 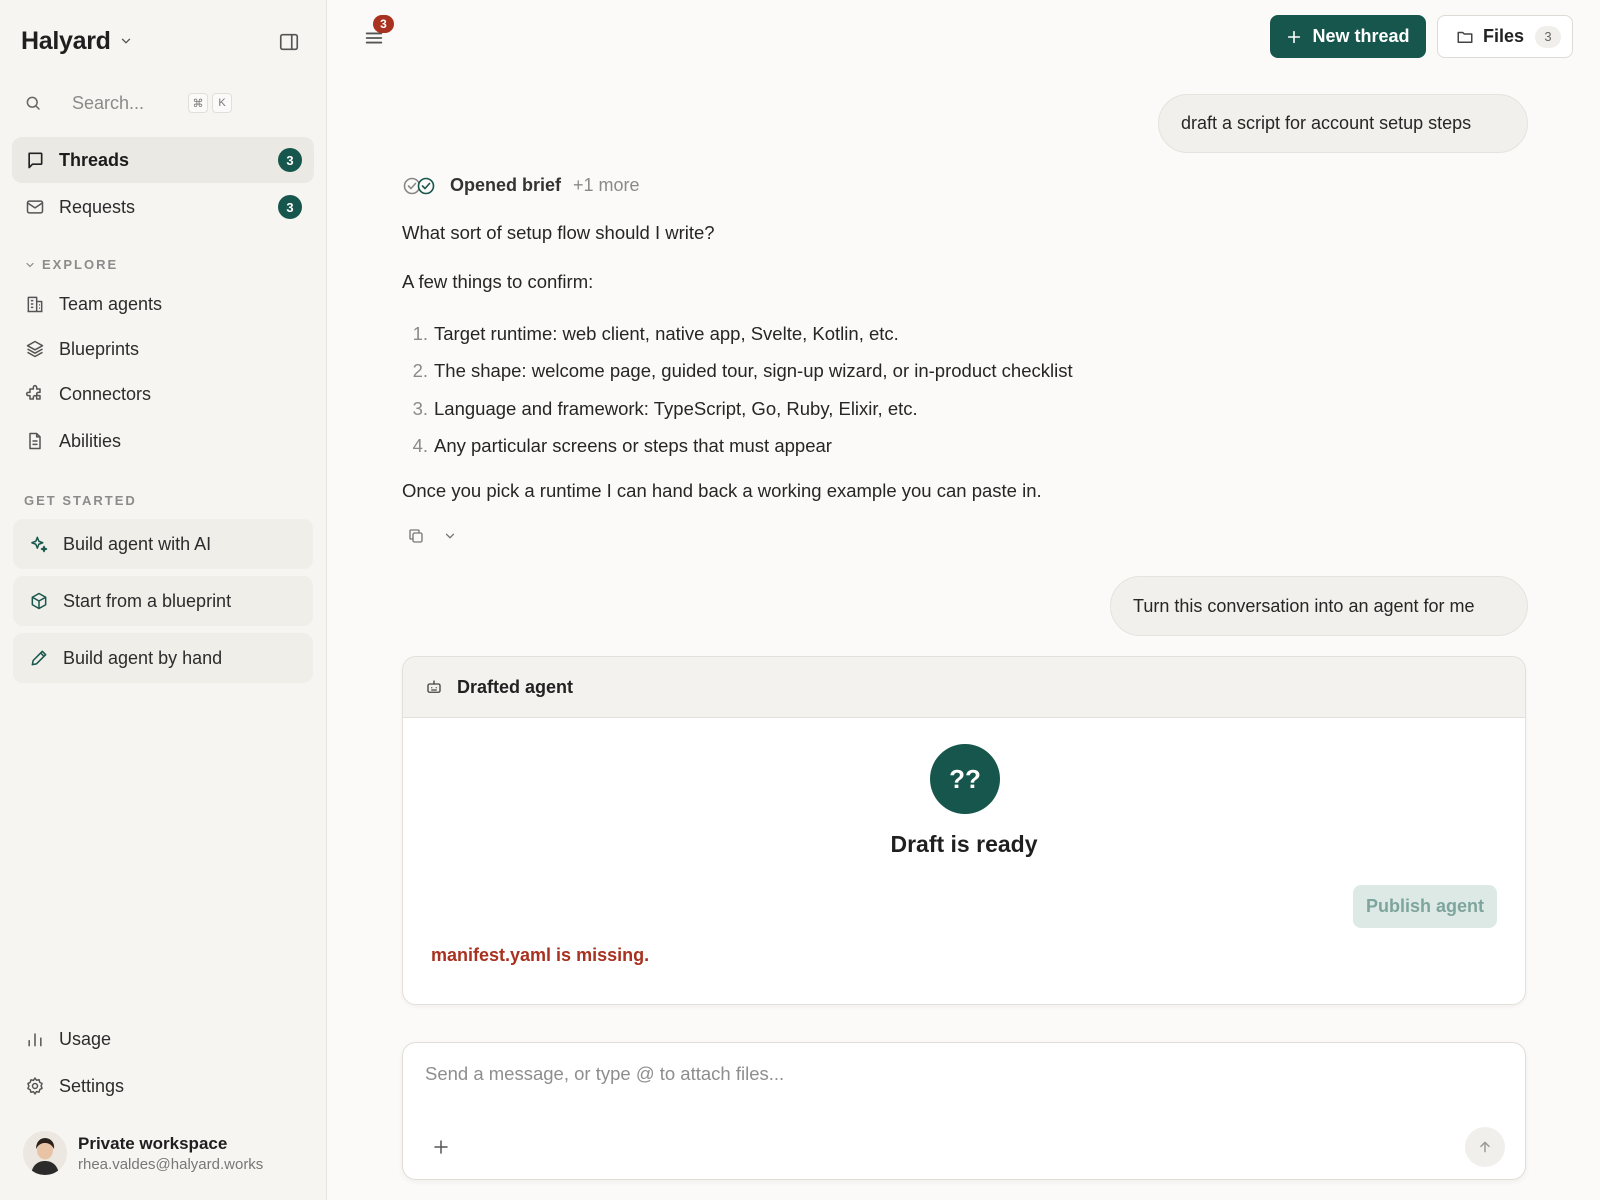 I want to click on list-number: 3., so click(x=420, y=408).